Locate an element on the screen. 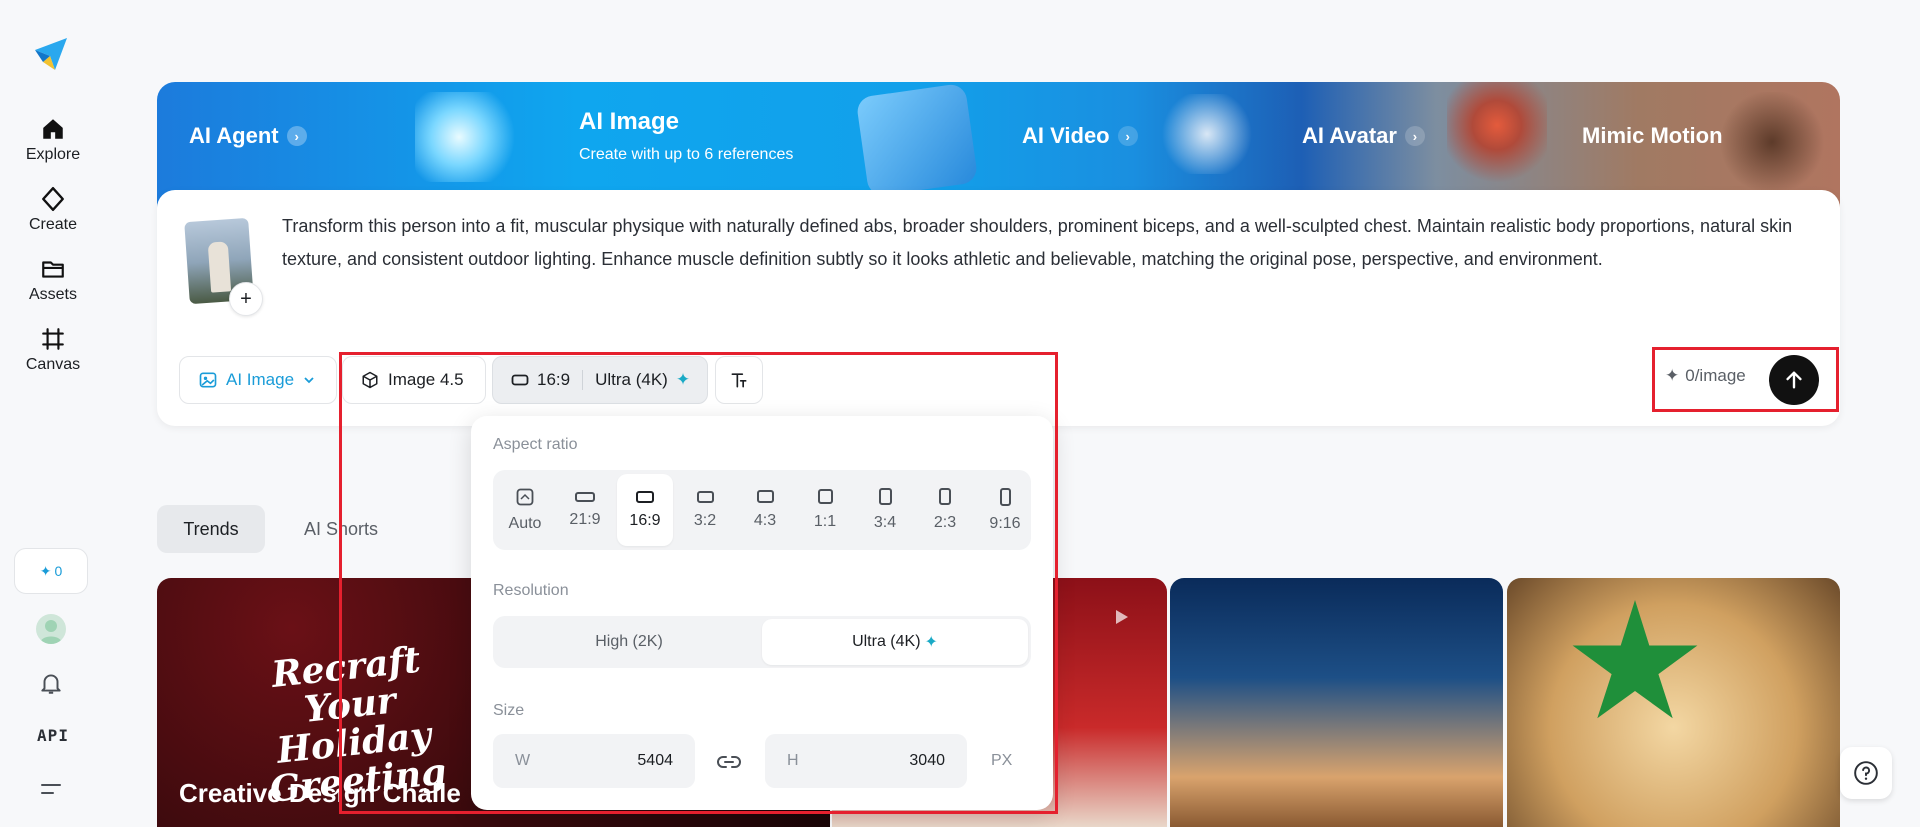  model-selector: Image 4.5 is located at coordinates (414, 380).